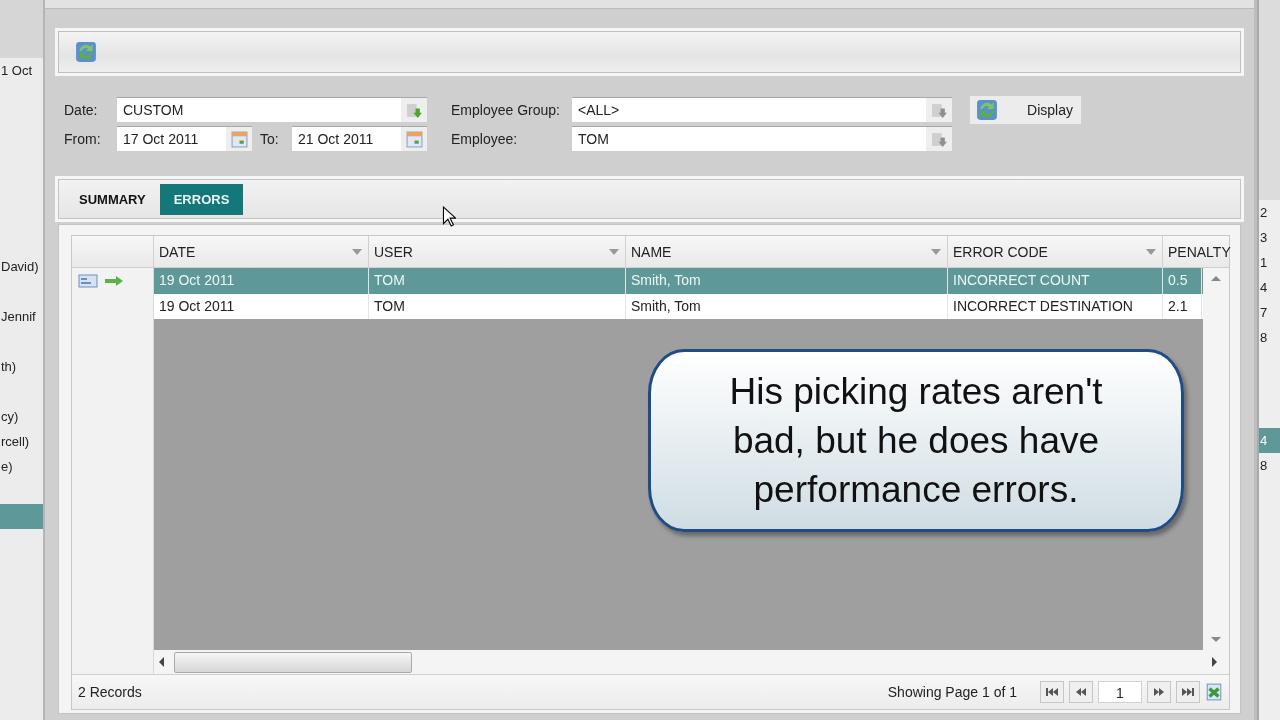 Image resolution: width=1280 pixels, height=720 pixels. Describe the element at coordinates (787, 251) in the screenshot. I see `column-header: NAME` at that location.